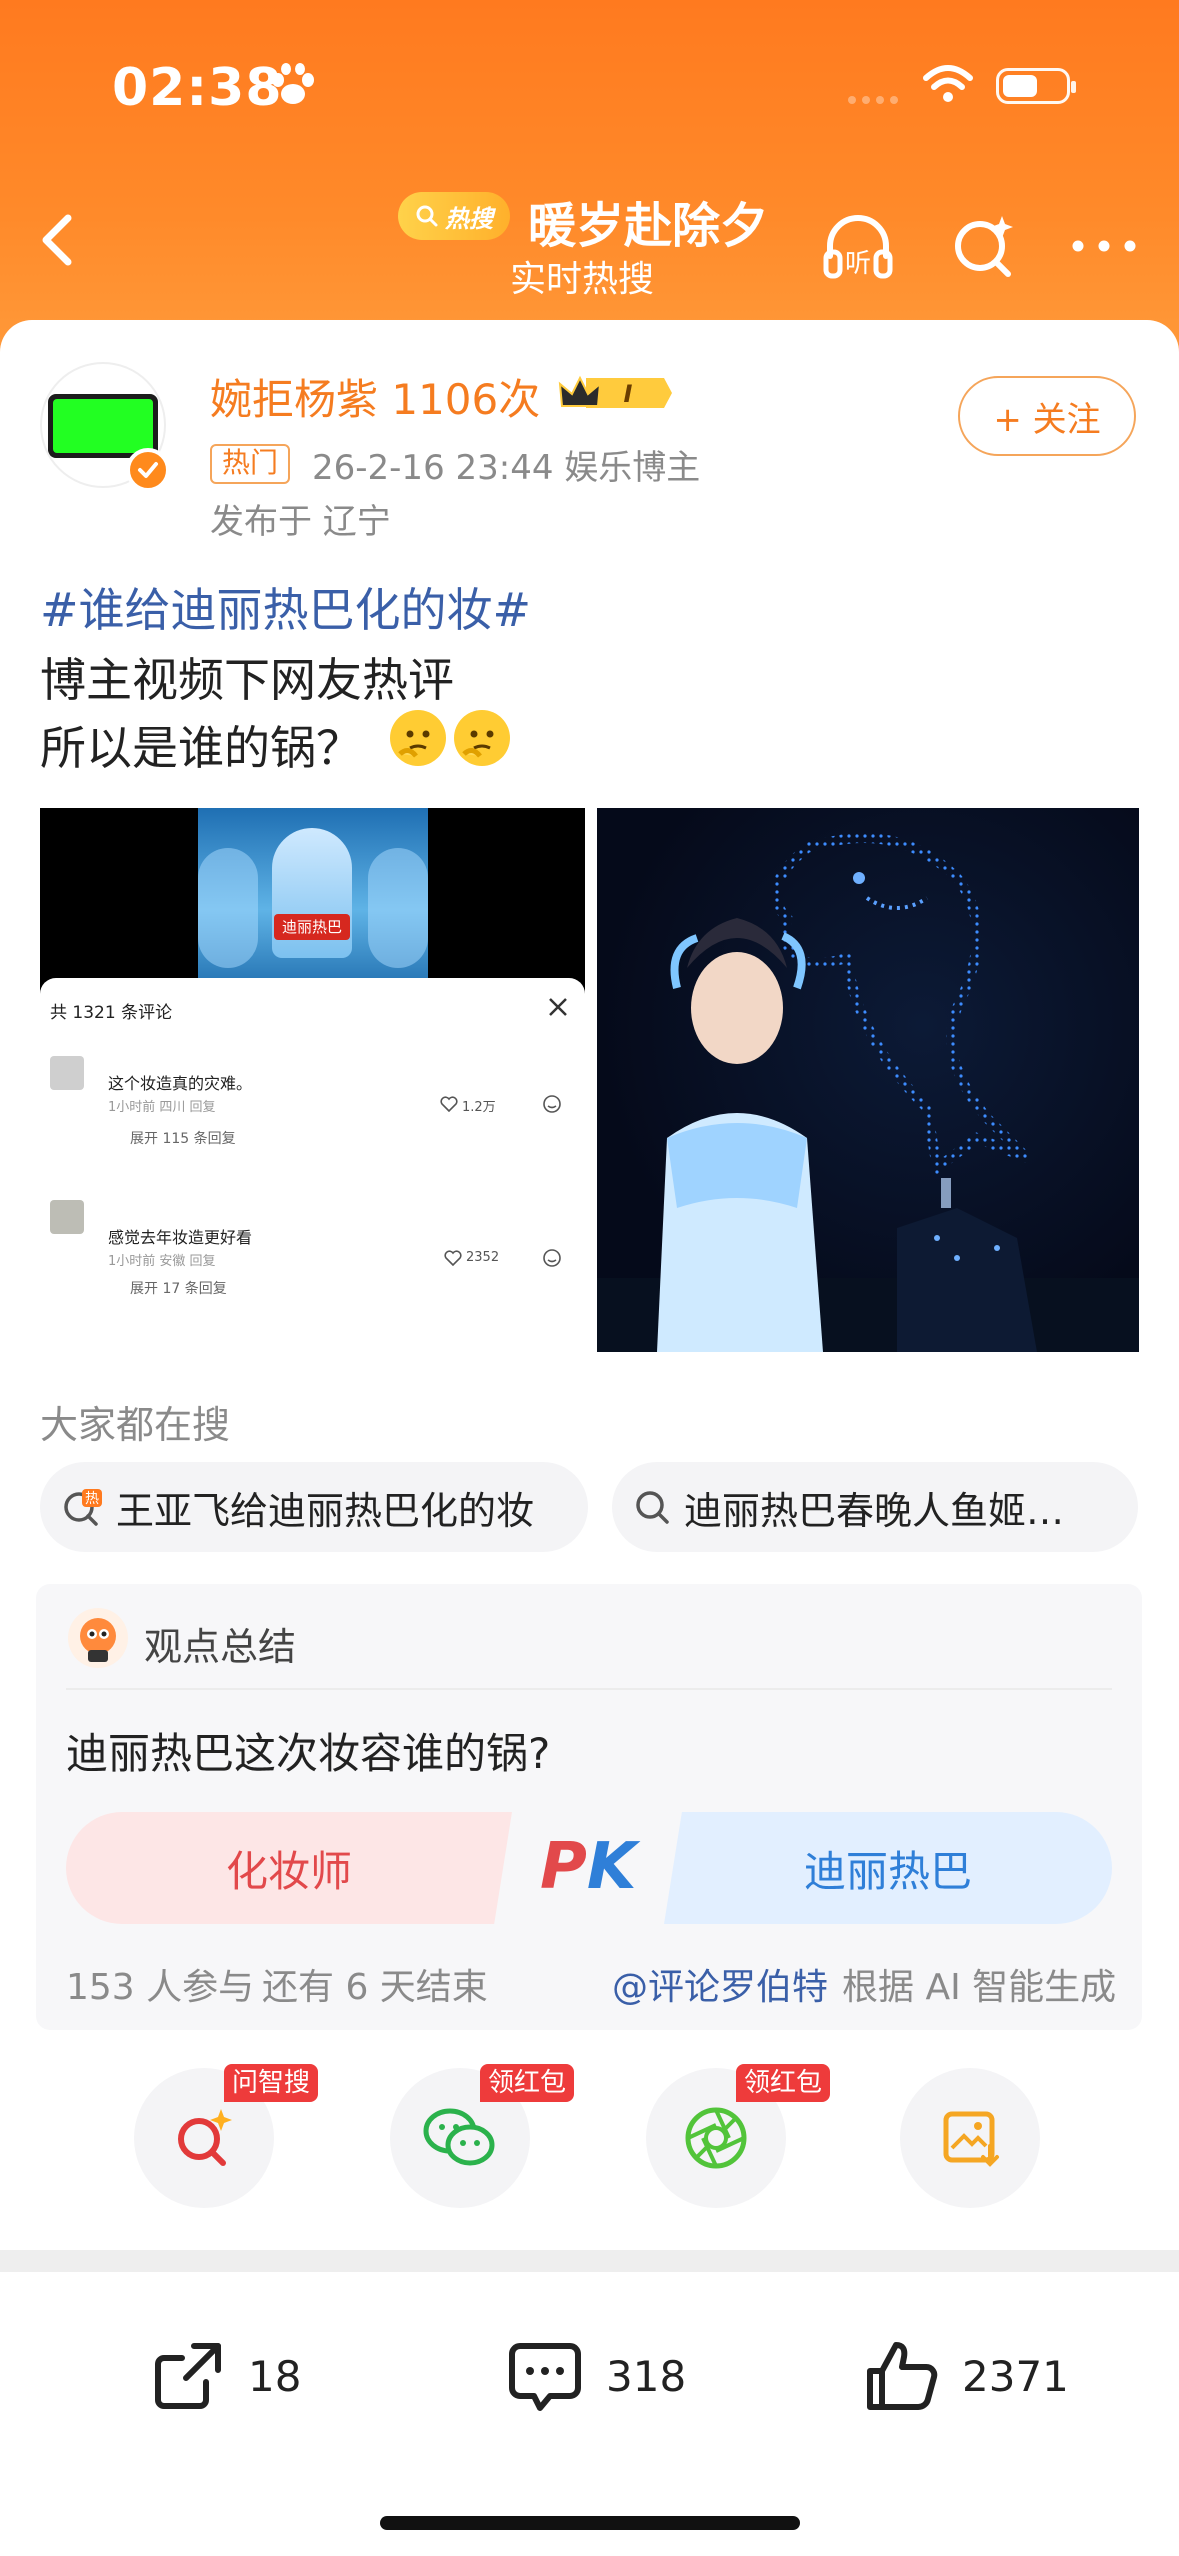 The image size is (1179, 2556). I want to click on follow-button: + 关注, so click(1047, 416).